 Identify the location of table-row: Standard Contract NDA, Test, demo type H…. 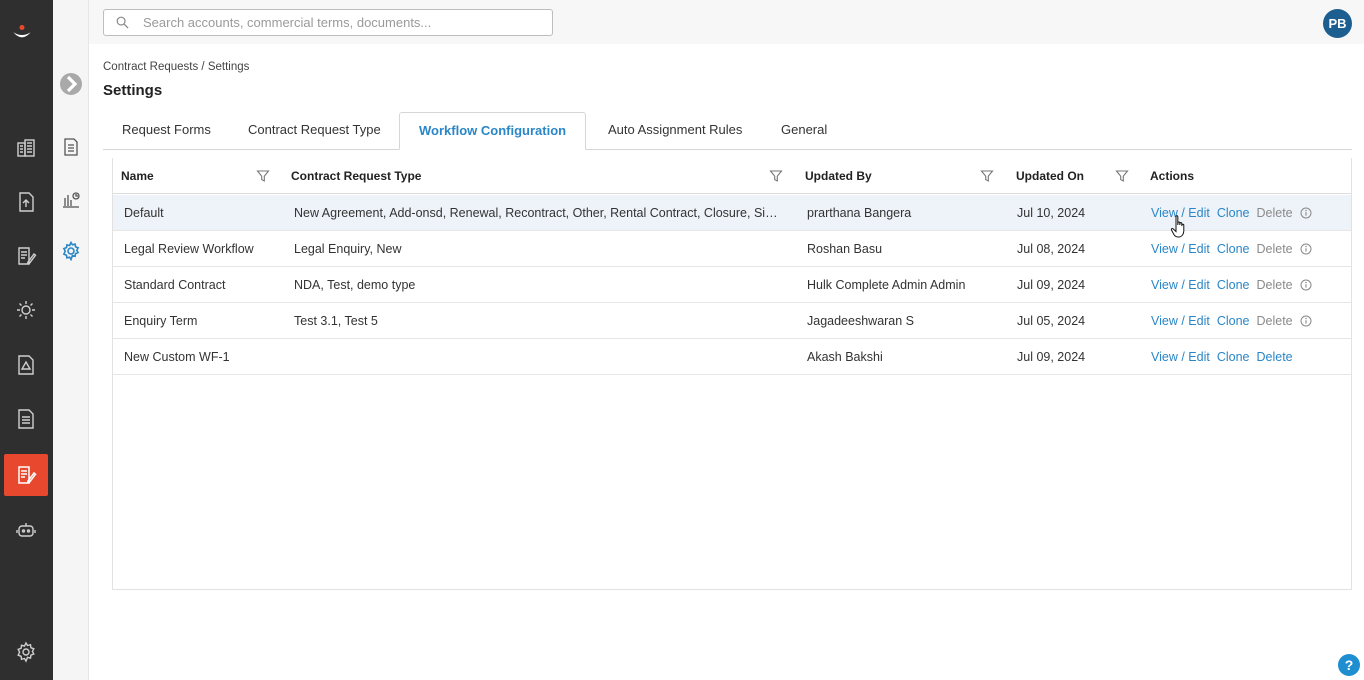
(732, 285).